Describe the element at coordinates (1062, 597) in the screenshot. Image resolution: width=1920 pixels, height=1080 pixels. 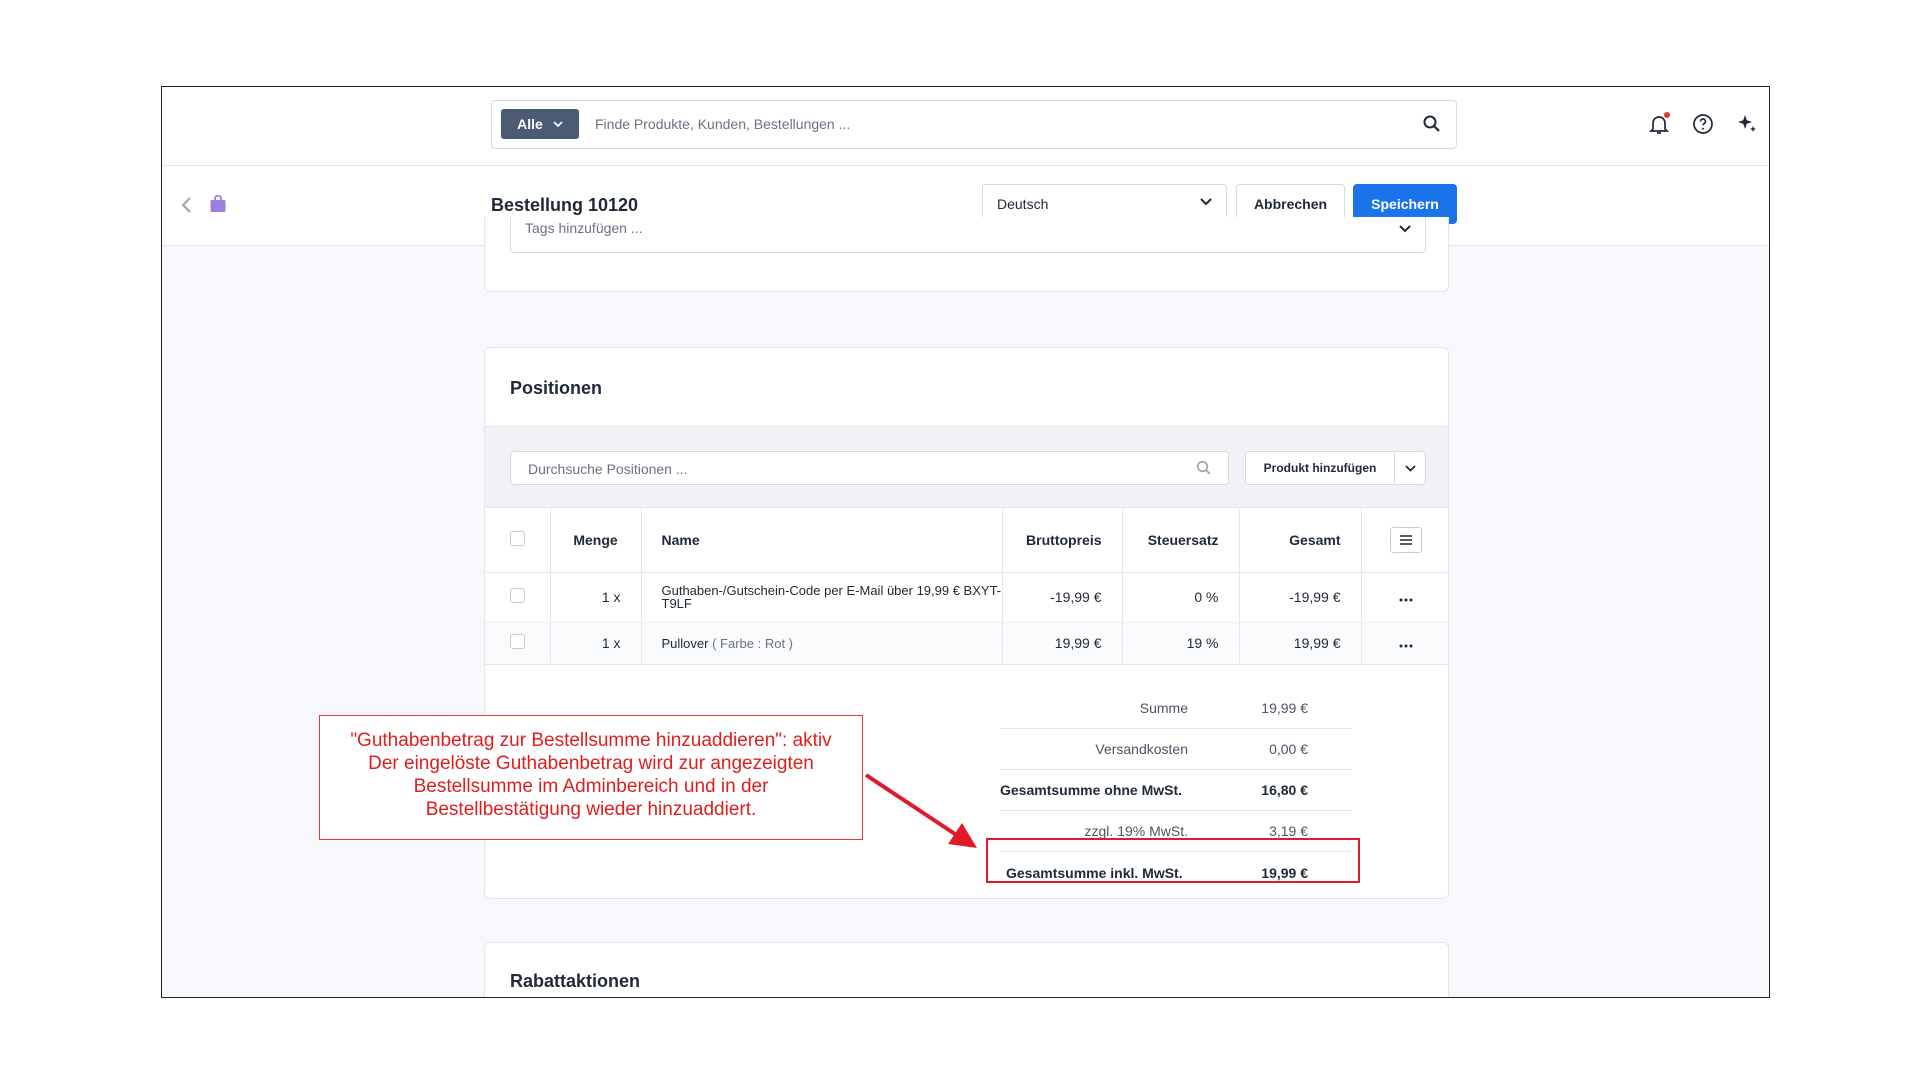
I see `row-price: -19,99 €` at that location.